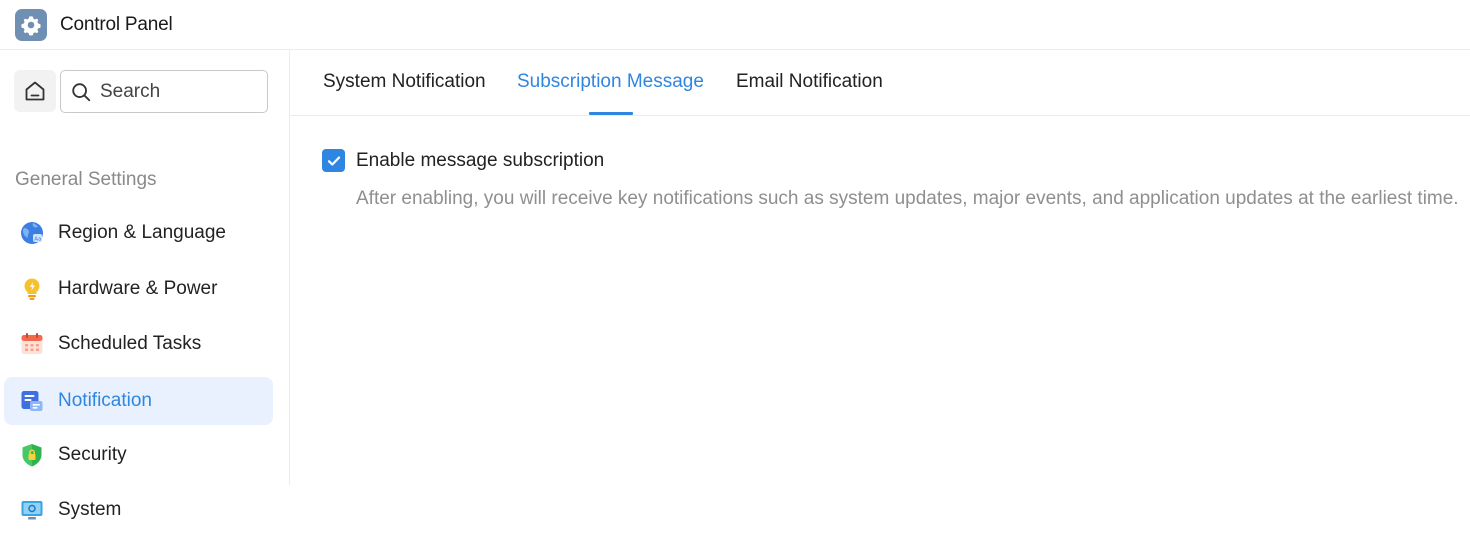 This screenshot has width=1470, height=537. Describe the element at coordinates (105, 400) in the screenshot. I see `sidebar-item-label: Notification` at that location.